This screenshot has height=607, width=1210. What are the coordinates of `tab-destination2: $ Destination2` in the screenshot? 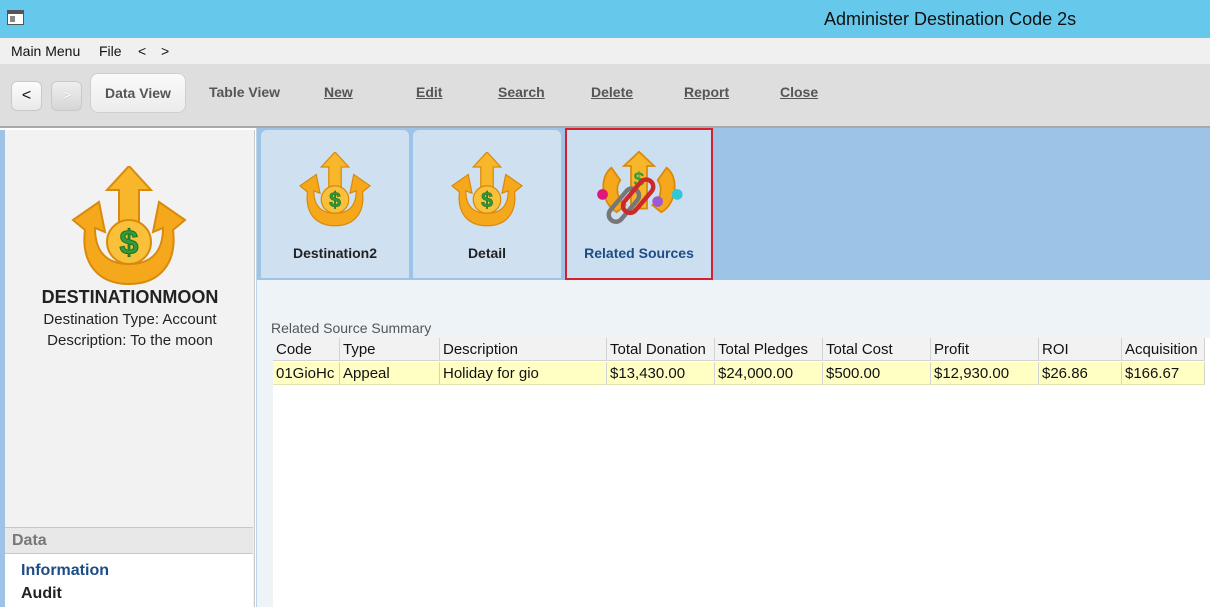 It's located at (335, 204).